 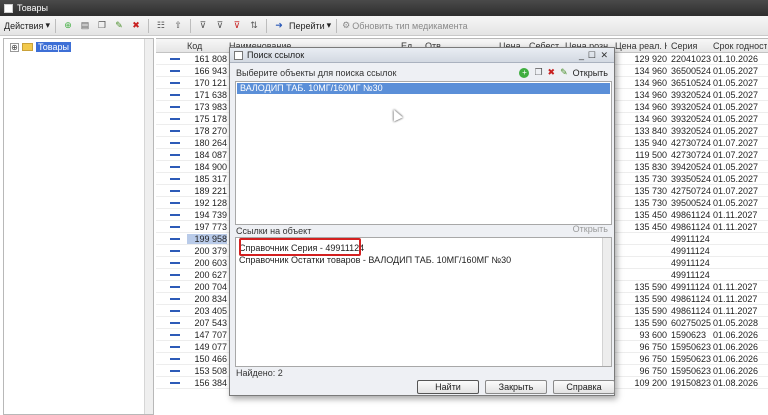 I want to click on goto-menu: Перейти ▾, so click(x=310, y=25).